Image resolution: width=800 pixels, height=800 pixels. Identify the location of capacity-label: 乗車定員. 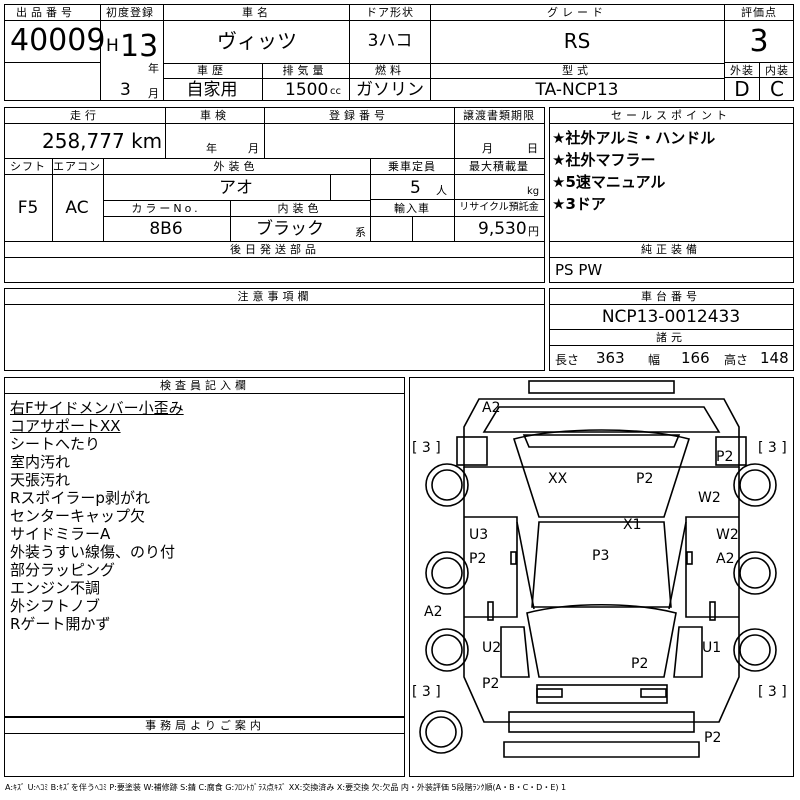
(412, 166).